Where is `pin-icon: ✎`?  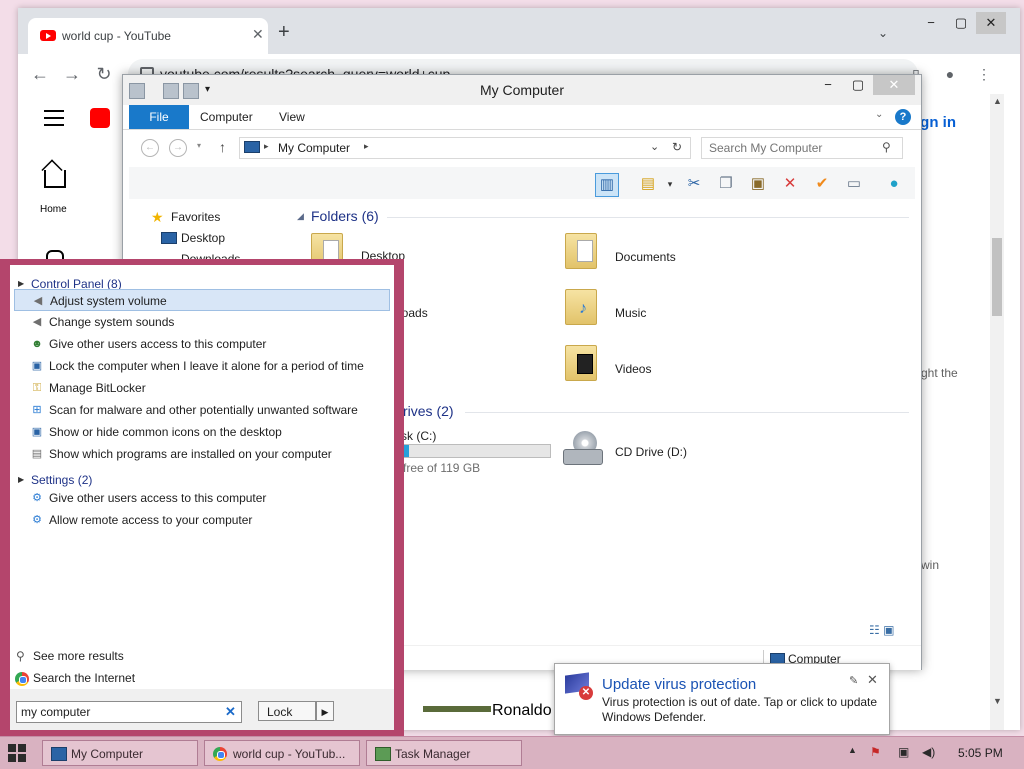
pin-icon: ✎ is located at coordinates (853, 680).